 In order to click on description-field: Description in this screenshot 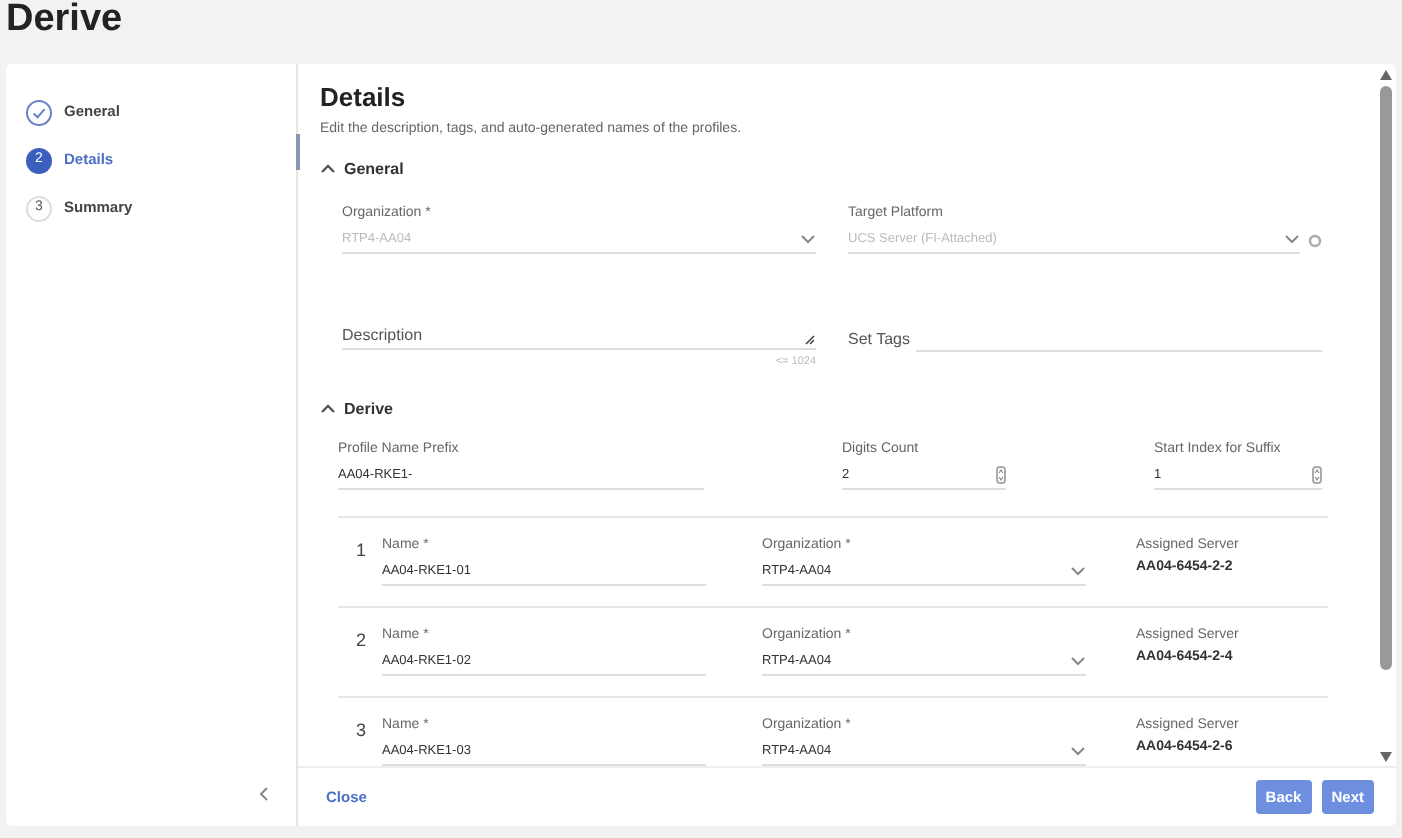, I will do `click(579, 335)`.